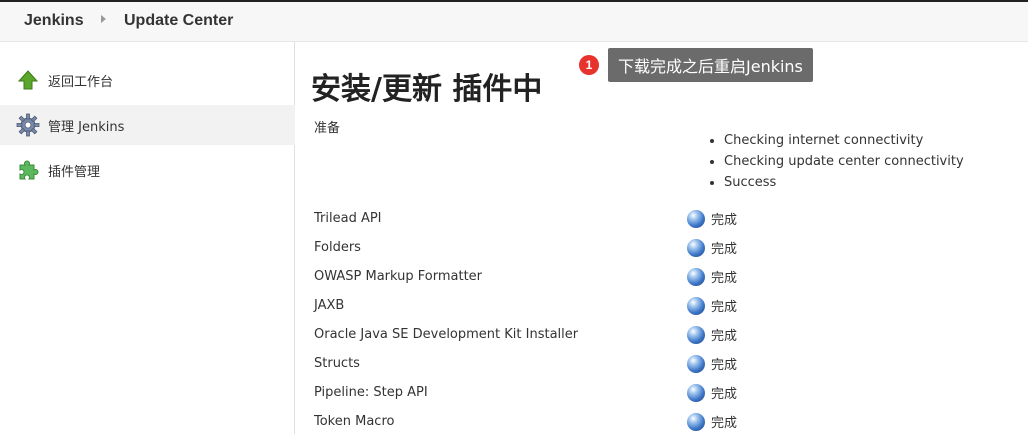 This screenshot has width=1028, height=440. Describe the element at coordinates (664, 309) in the screenshot. I see `table-row: JAXB 完成` at that location.